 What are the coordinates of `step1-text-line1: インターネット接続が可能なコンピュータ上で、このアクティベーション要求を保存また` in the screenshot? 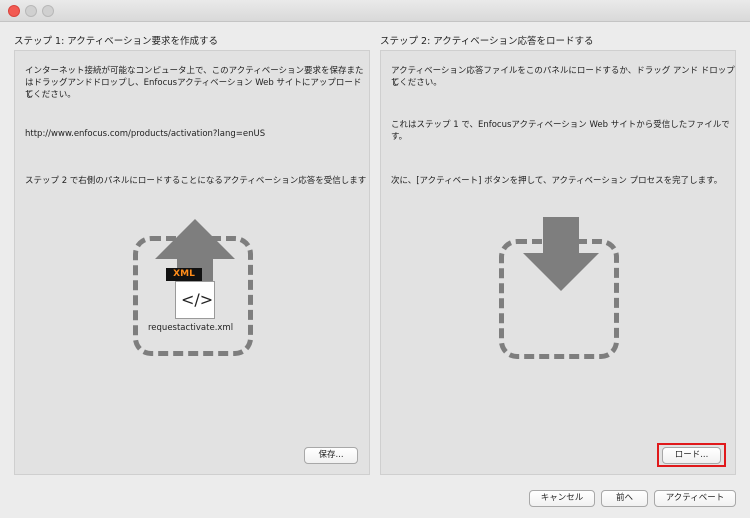 It's located at (194, 71).